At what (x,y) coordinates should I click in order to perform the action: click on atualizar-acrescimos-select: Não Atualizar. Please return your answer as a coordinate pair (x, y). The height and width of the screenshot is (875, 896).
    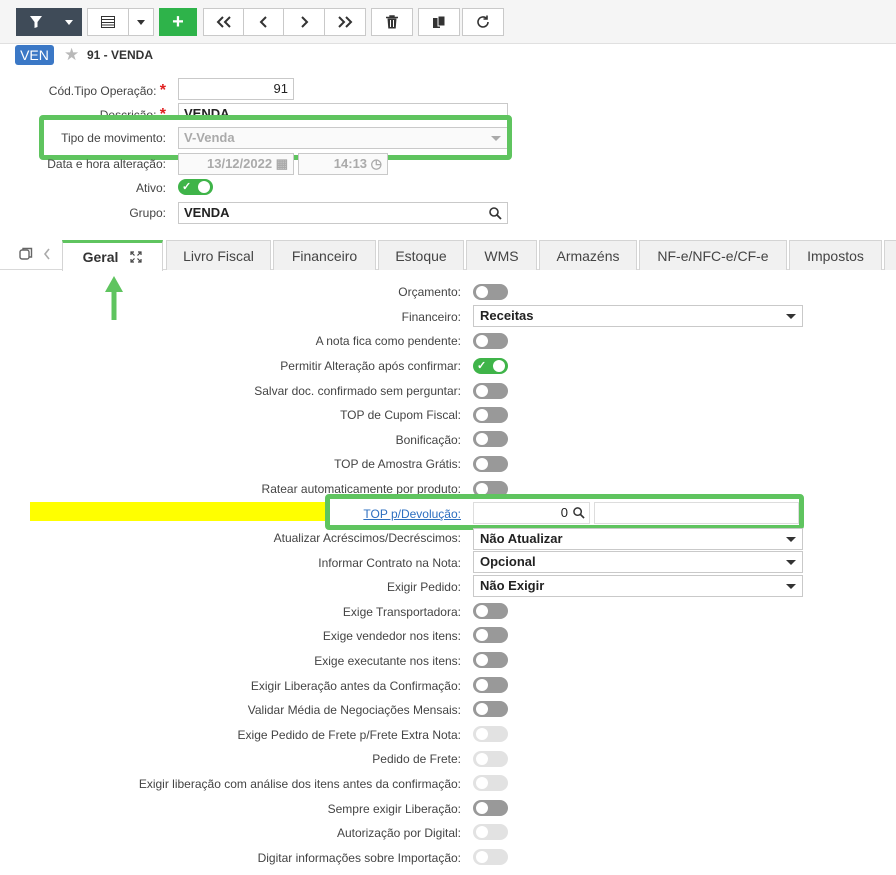
    Looking at the image, I should click on (638, 539).